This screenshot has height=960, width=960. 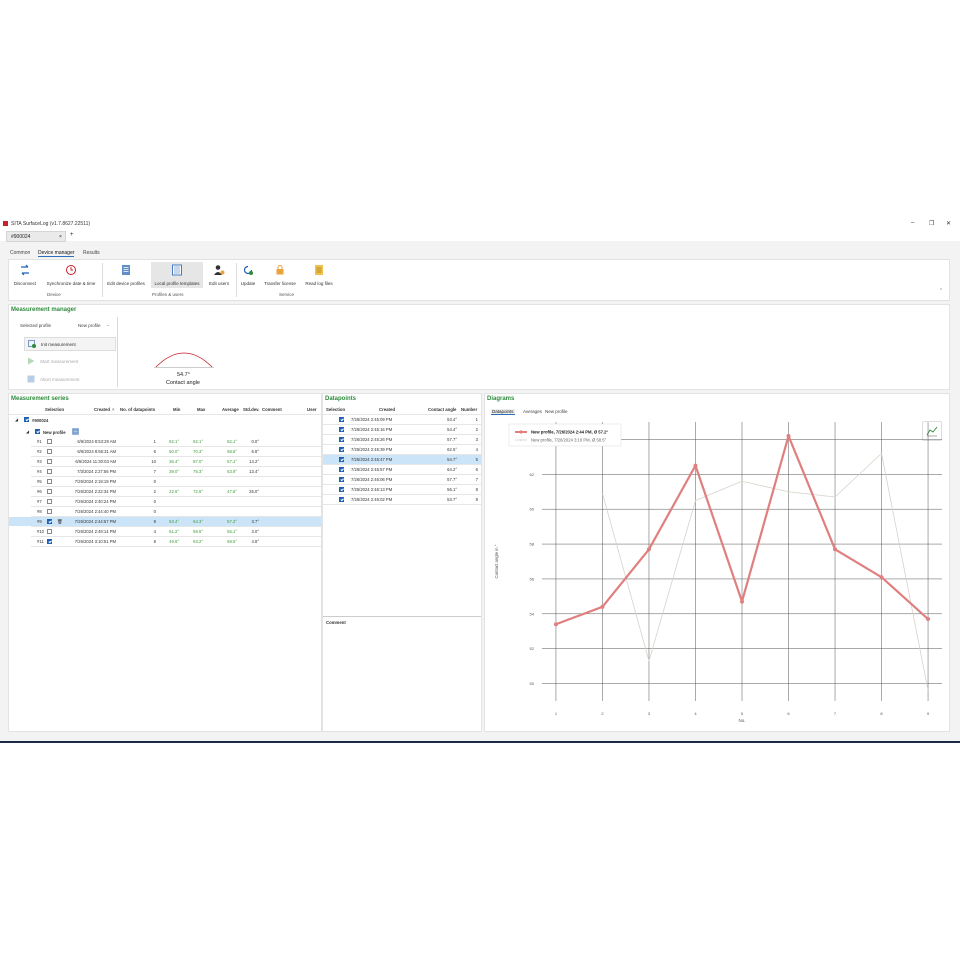 What do you see at coordinates (154, 471) in the screenshot?
I see `series-datapoint-count: 7` at bounding box center [154, 471].